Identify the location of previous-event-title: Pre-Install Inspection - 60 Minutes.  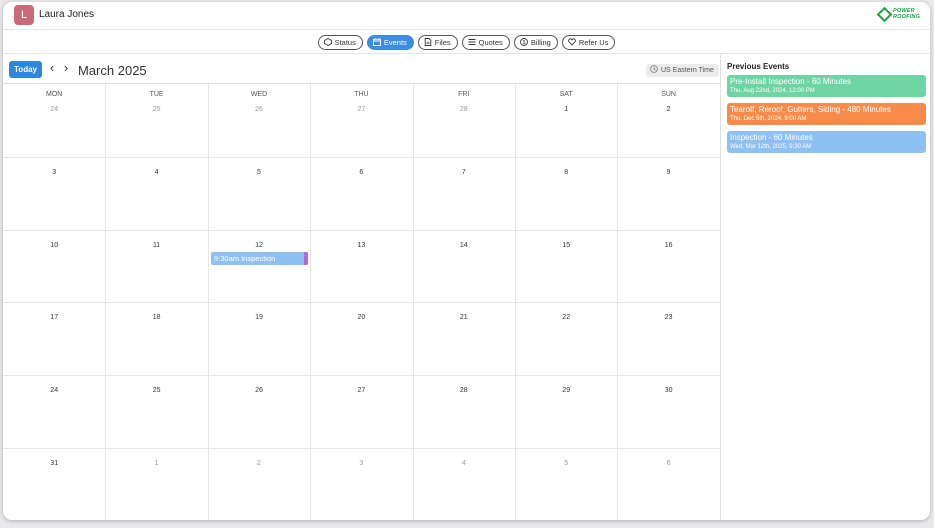
(790, 81).